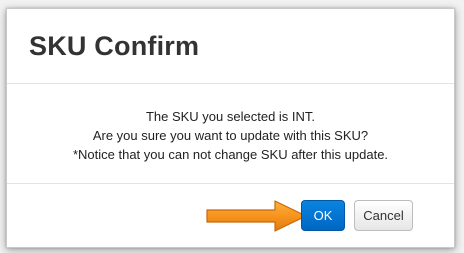 The image size is (464, 253). Describe the element at coordinates (114, 45) in the screenshot. I see `dialog-title: SKU Confirm` at that location.